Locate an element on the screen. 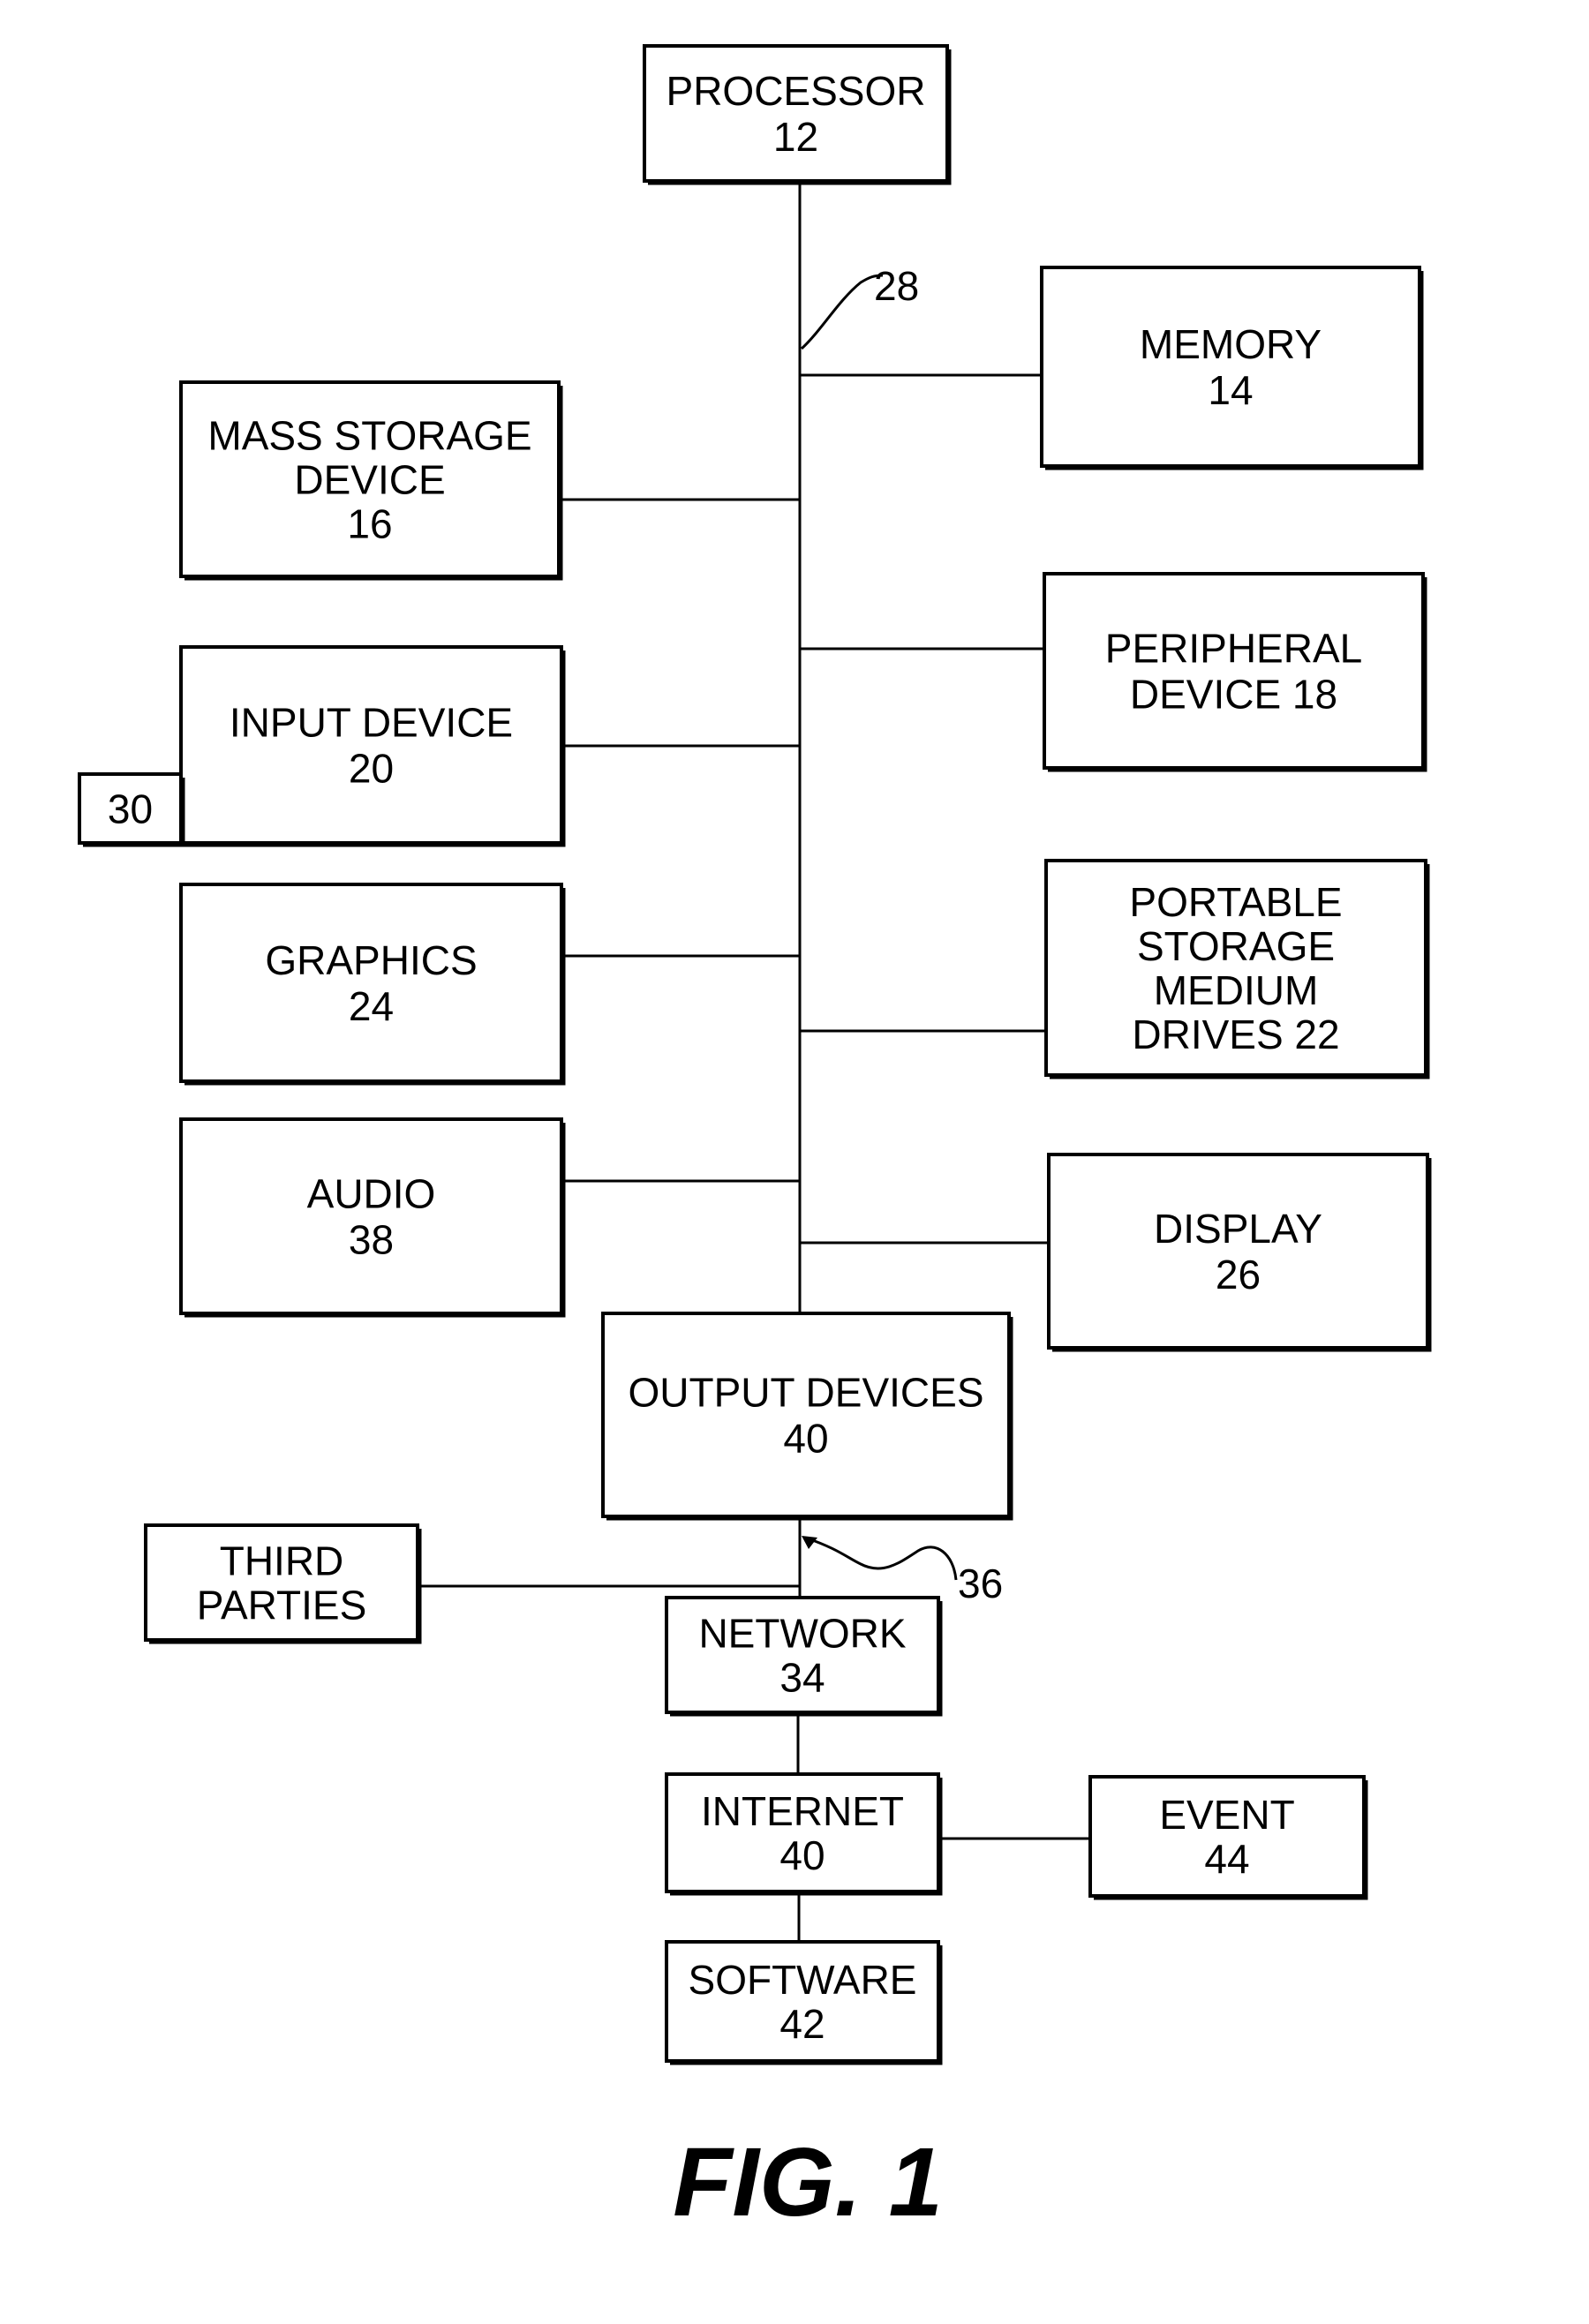 The width and height of the screenshot is (1589, 2324). block-event: EVENT44 is located at coordinates (1228, 1837).